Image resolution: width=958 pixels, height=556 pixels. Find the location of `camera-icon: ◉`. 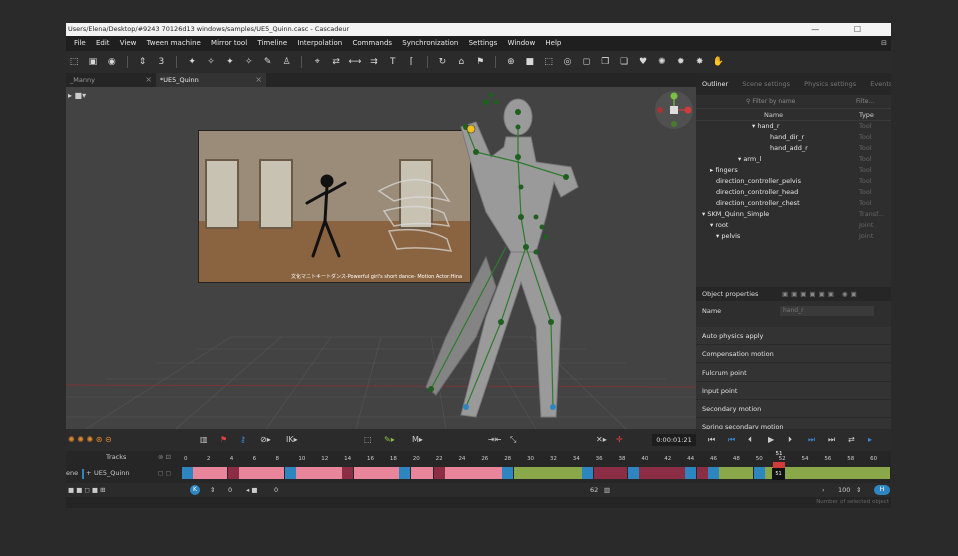

camera-icon: ◉ is located at coordinates (112, 62).